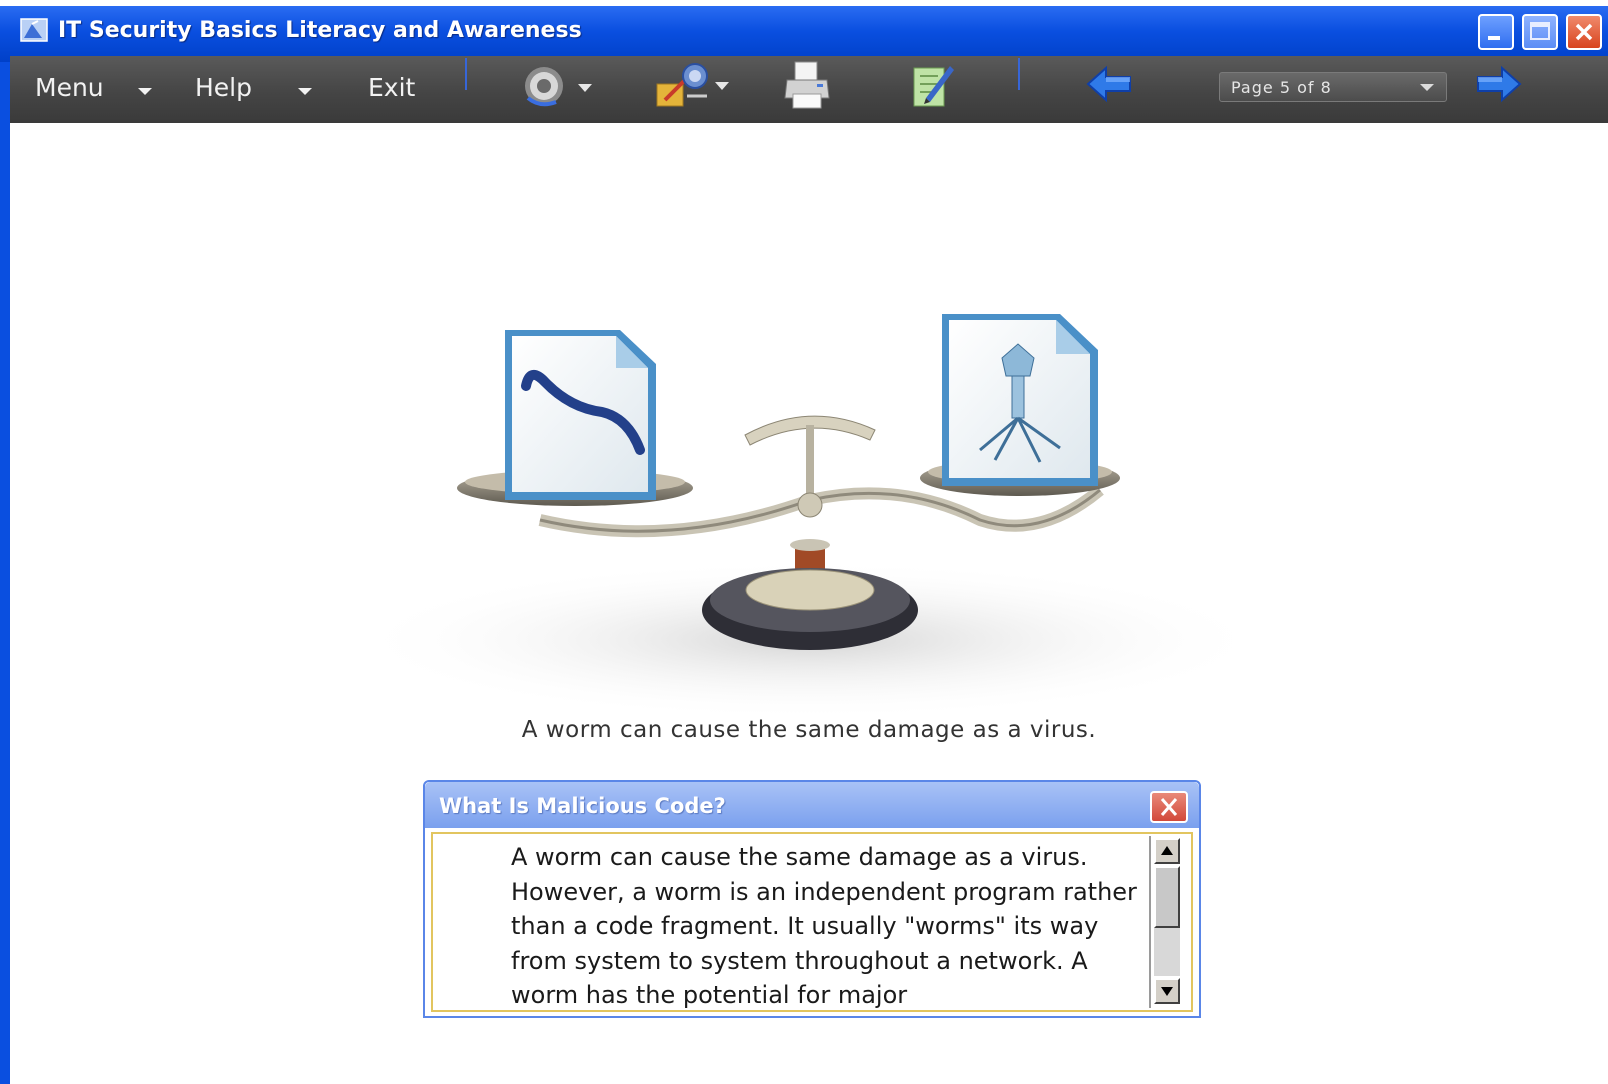  What do you see at coordinates (557, 87) in the screenshot?
I see `audio-icon` at bounding box center [557, 87].